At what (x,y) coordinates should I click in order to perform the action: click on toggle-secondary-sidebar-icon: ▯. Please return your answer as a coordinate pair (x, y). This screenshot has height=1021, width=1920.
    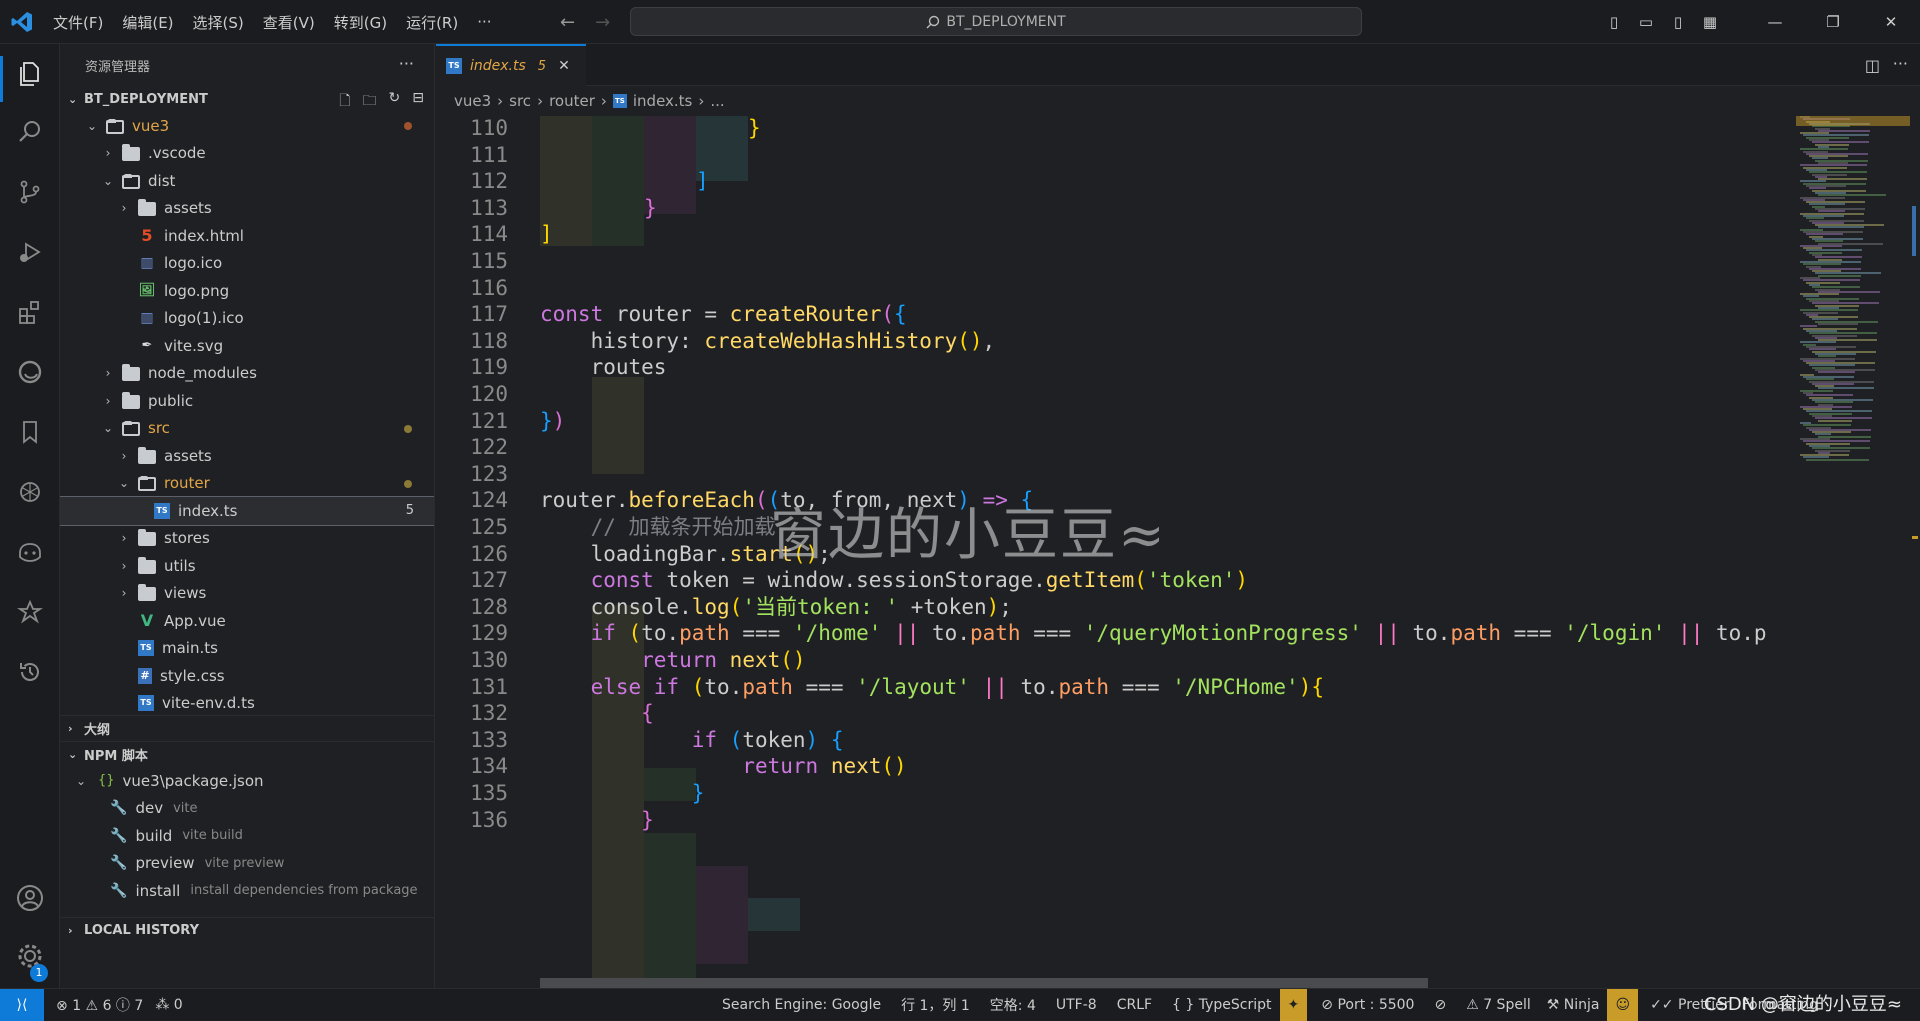
    Looking at the image, I should click on (1678, 22).